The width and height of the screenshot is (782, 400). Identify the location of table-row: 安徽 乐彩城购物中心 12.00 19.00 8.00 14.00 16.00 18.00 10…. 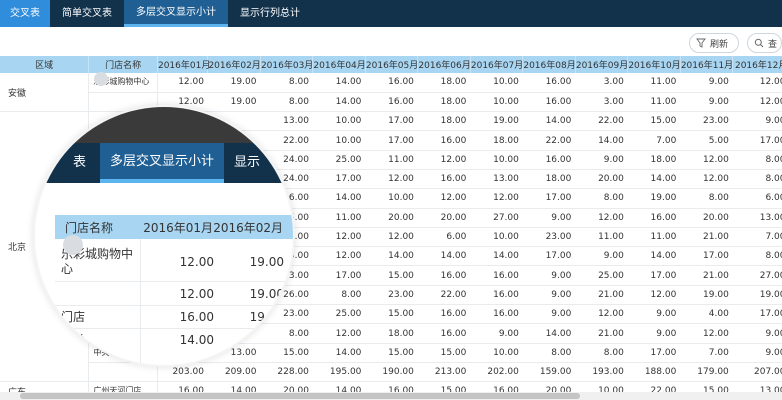
(391, 93).